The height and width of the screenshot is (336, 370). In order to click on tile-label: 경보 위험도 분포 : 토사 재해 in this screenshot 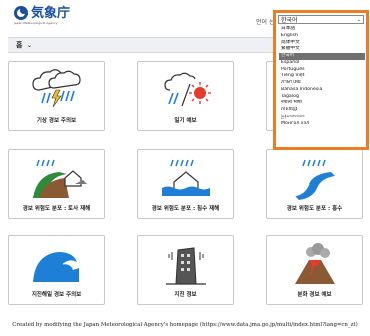, I will do `click(56, 209)`.